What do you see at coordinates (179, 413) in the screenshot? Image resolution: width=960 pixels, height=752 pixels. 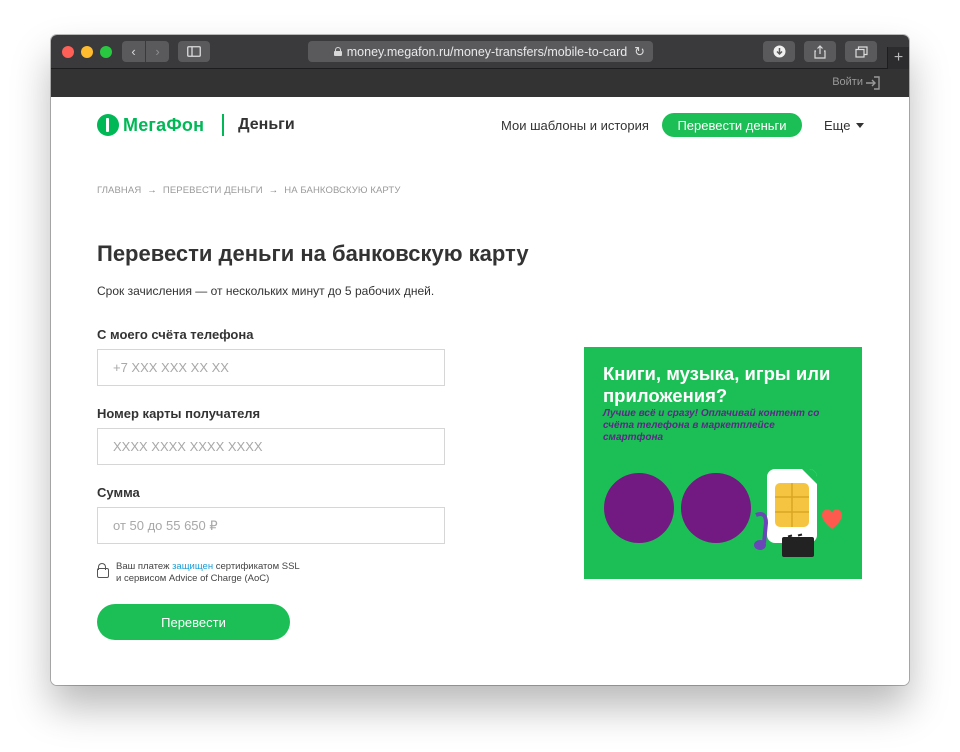 I see `card-field-label: Номер карты получателя` at bounding box center [179, 413].